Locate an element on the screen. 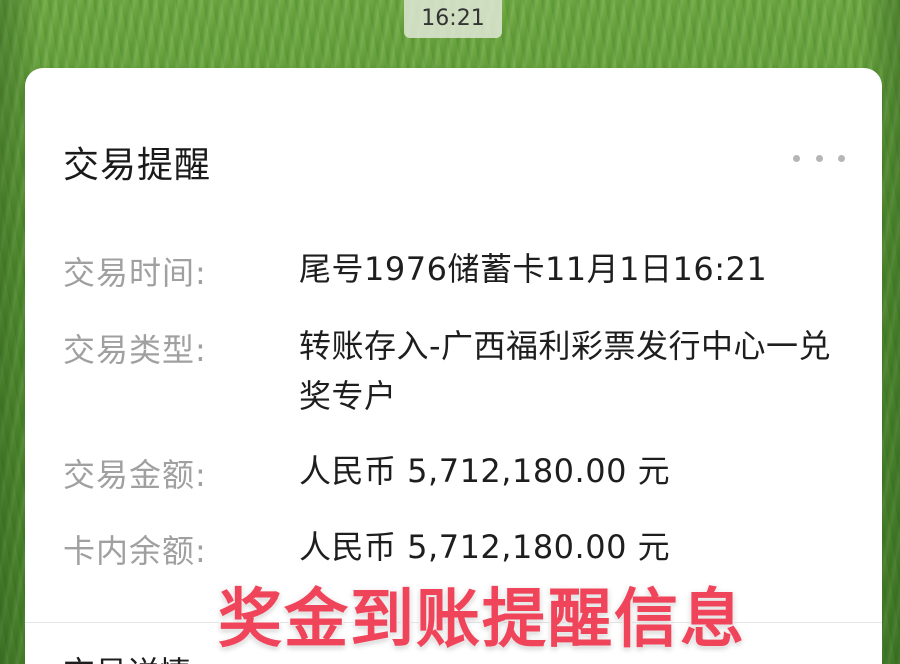 The image size is (900, 664). transaction-amount-label: 交易金额: is located at coordinates (135, 475).